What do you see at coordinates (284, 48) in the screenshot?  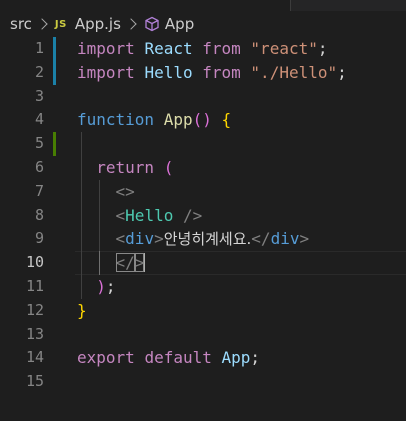 I see `code-token: "react"` at bounding box center [284, 48].